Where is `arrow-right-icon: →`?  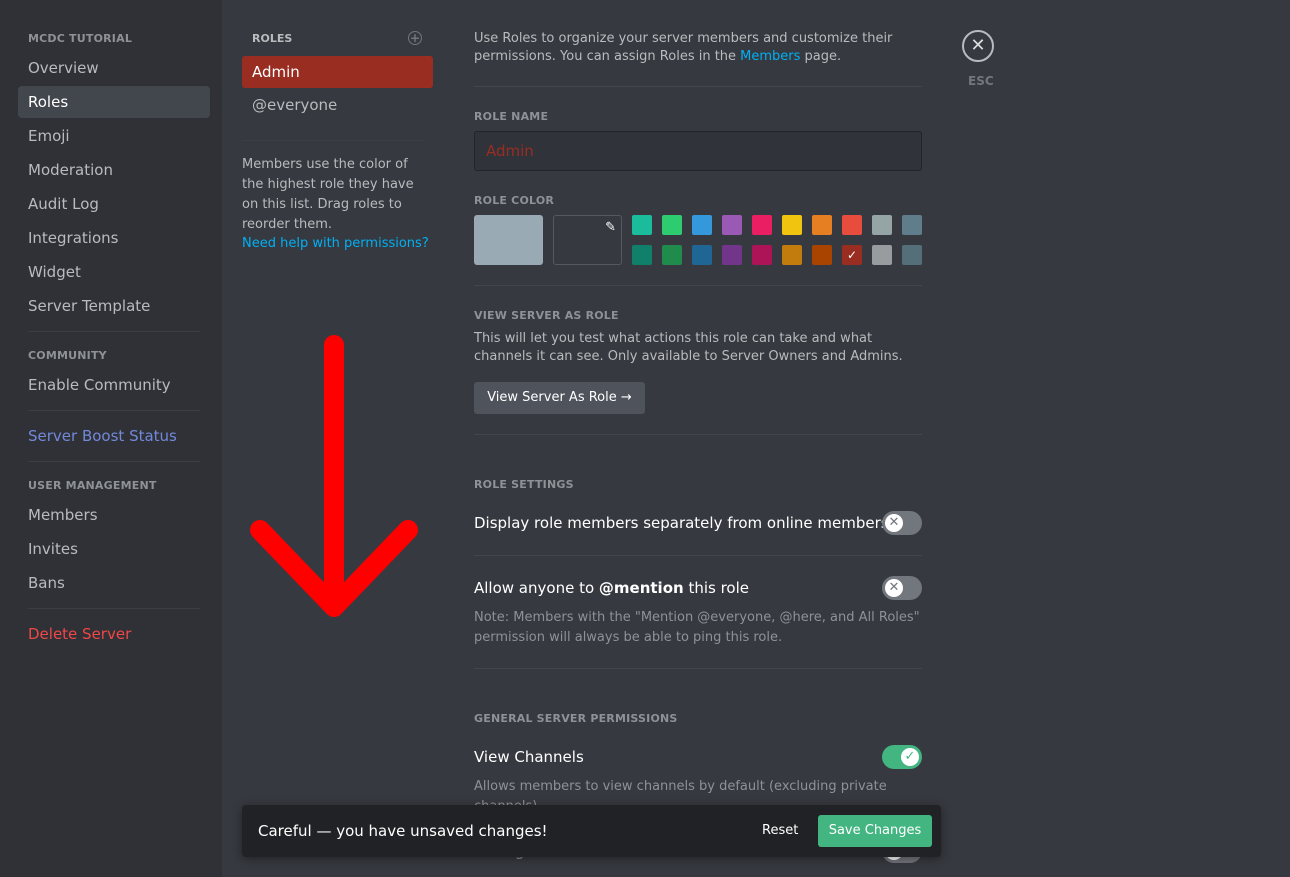 arrow-right-icon: → is located at coordinates (626, 397).